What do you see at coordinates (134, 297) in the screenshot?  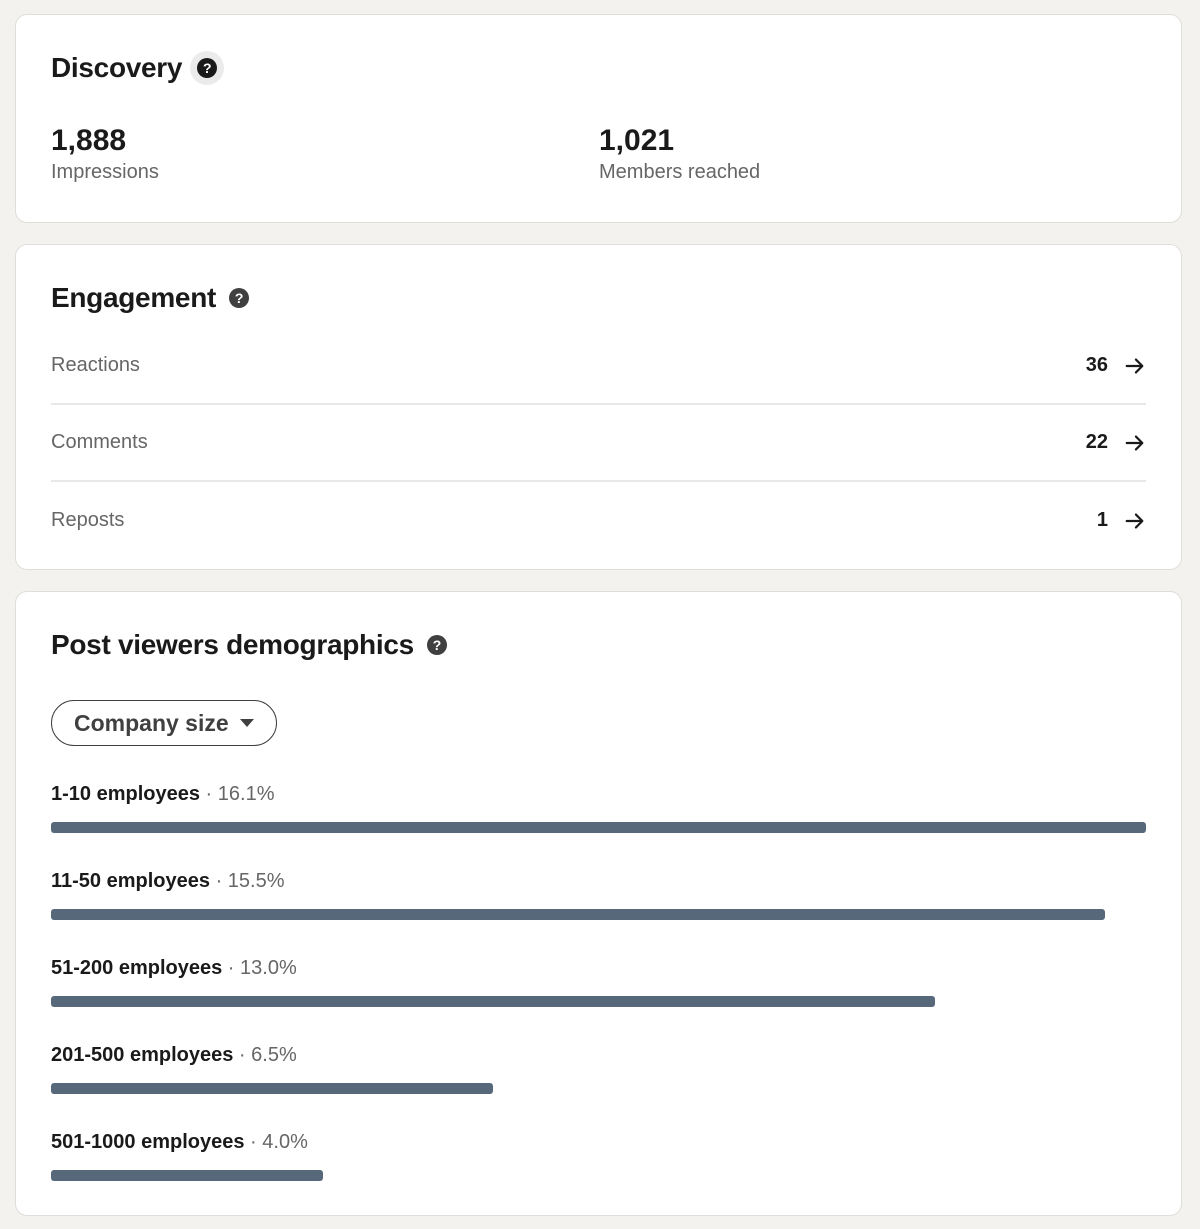 I see `engagement-title-text: Engagement` at bounding box center [134, 297].